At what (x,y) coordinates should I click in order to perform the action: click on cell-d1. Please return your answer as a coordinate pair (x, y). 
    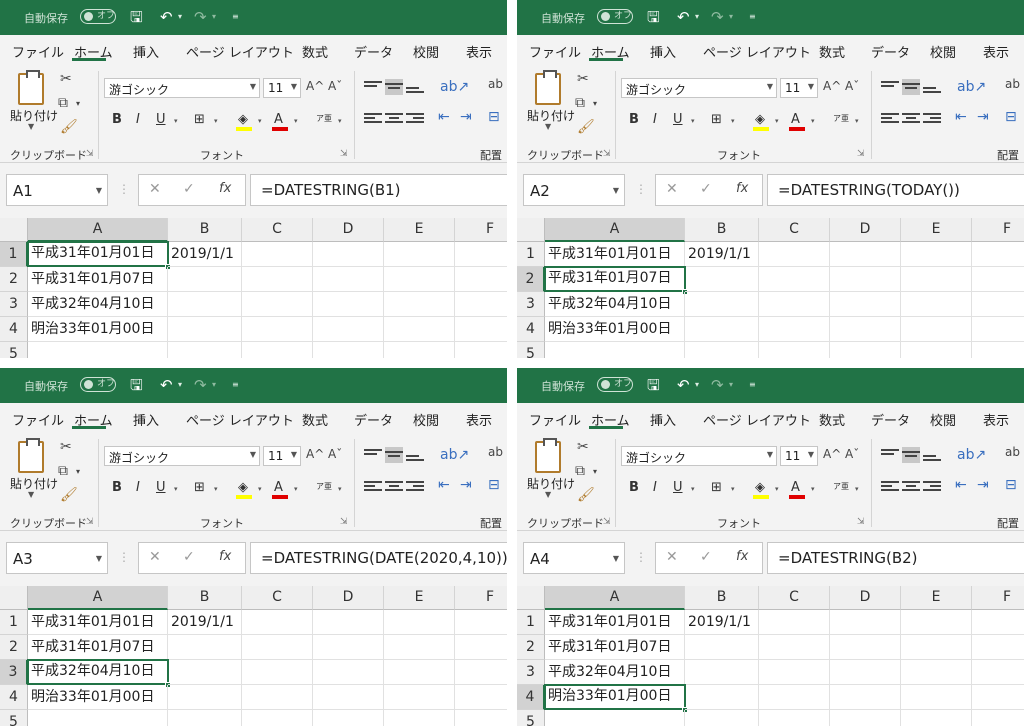
    Looking at the image, I should click on (865, 622).